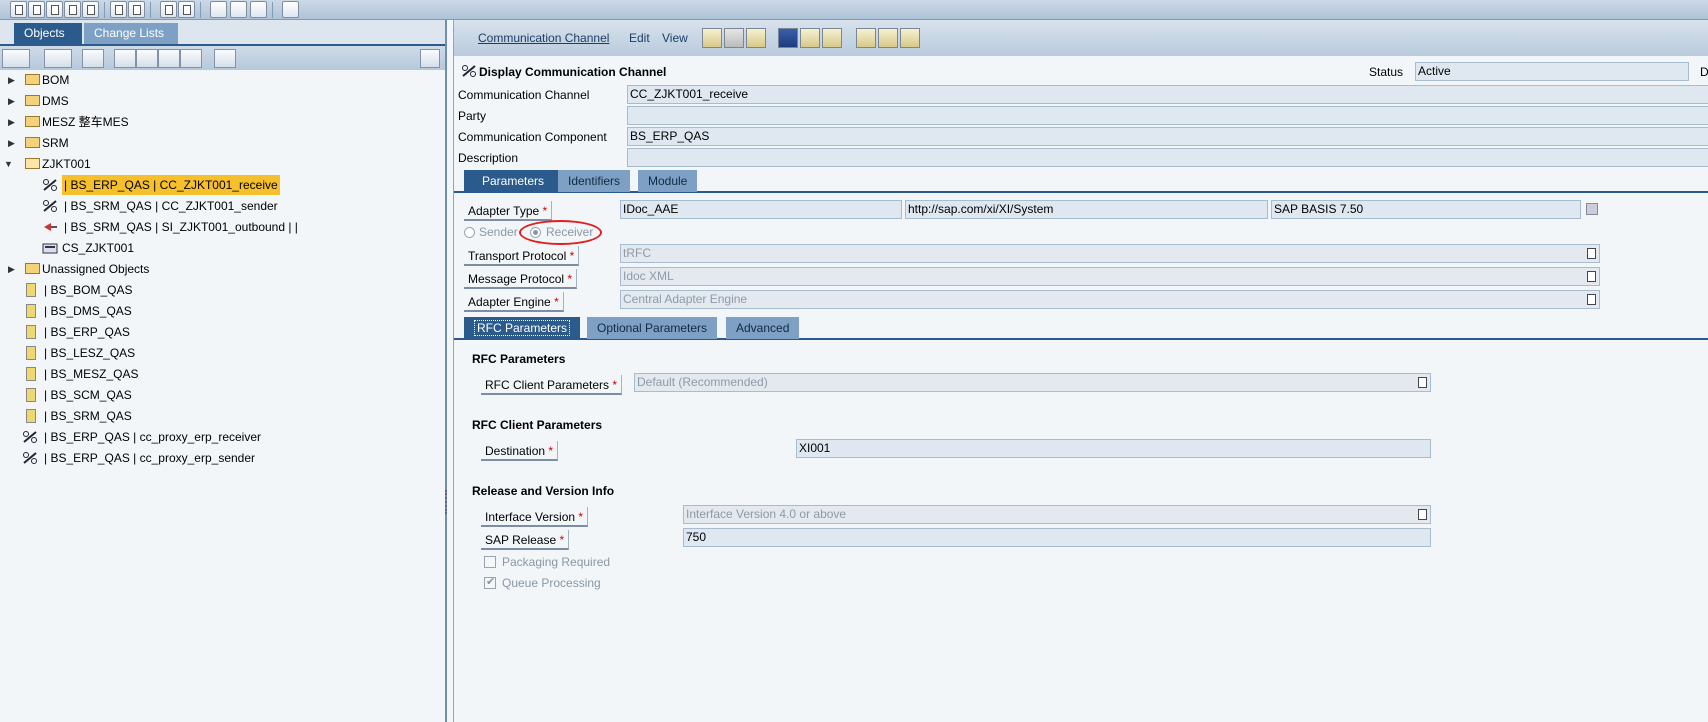 This screenshot has height=722, width=1708. I want to click on open-icon, so click(36, 9).